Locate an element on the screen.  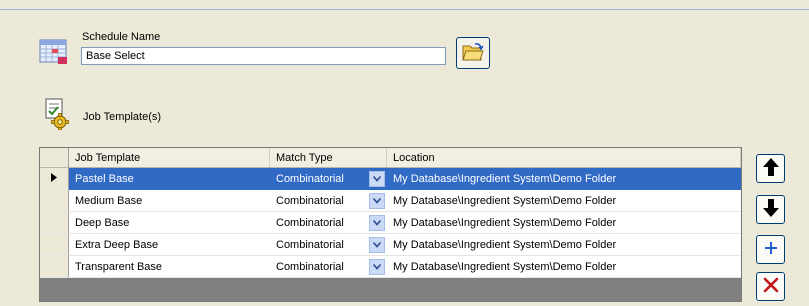
folder-open-icon is located at coordinates (473, 53).